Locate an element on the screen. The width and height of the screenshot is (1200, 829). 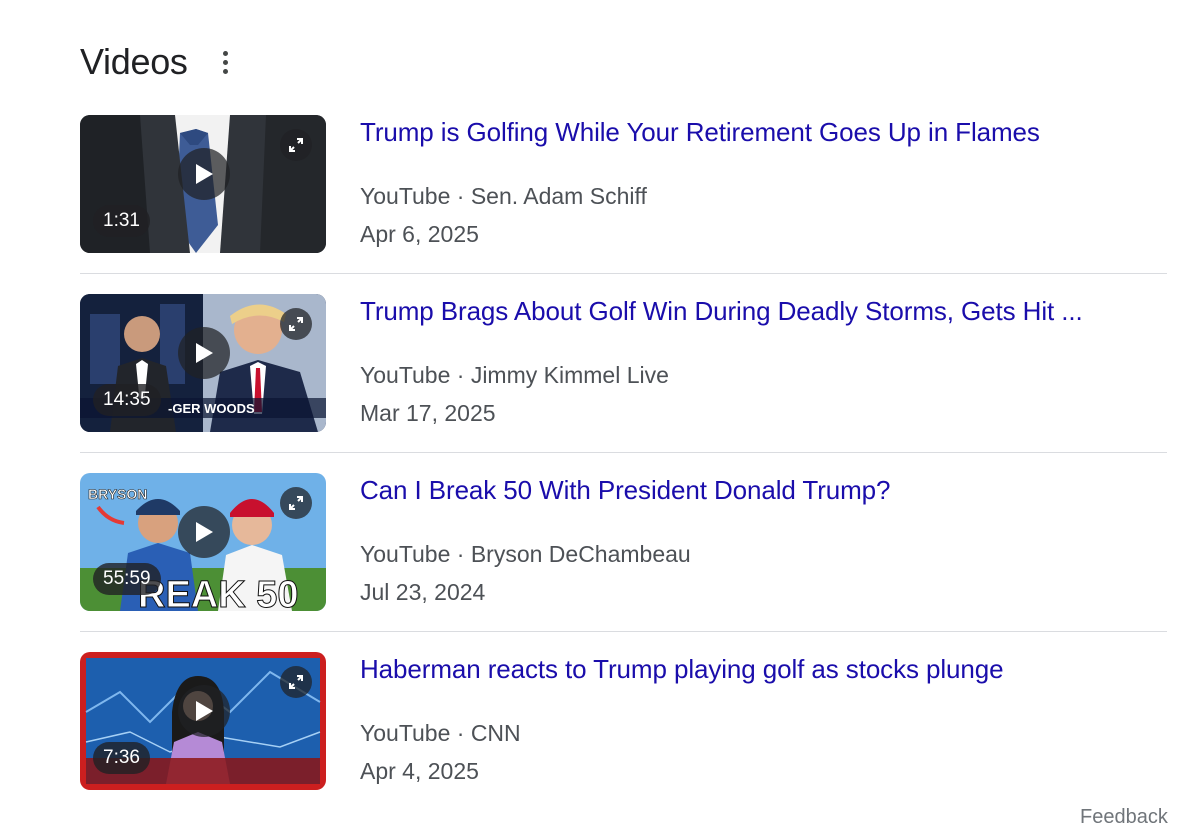
thumbnail-big-text: REAK 50 is located at coordinates (218, 592).